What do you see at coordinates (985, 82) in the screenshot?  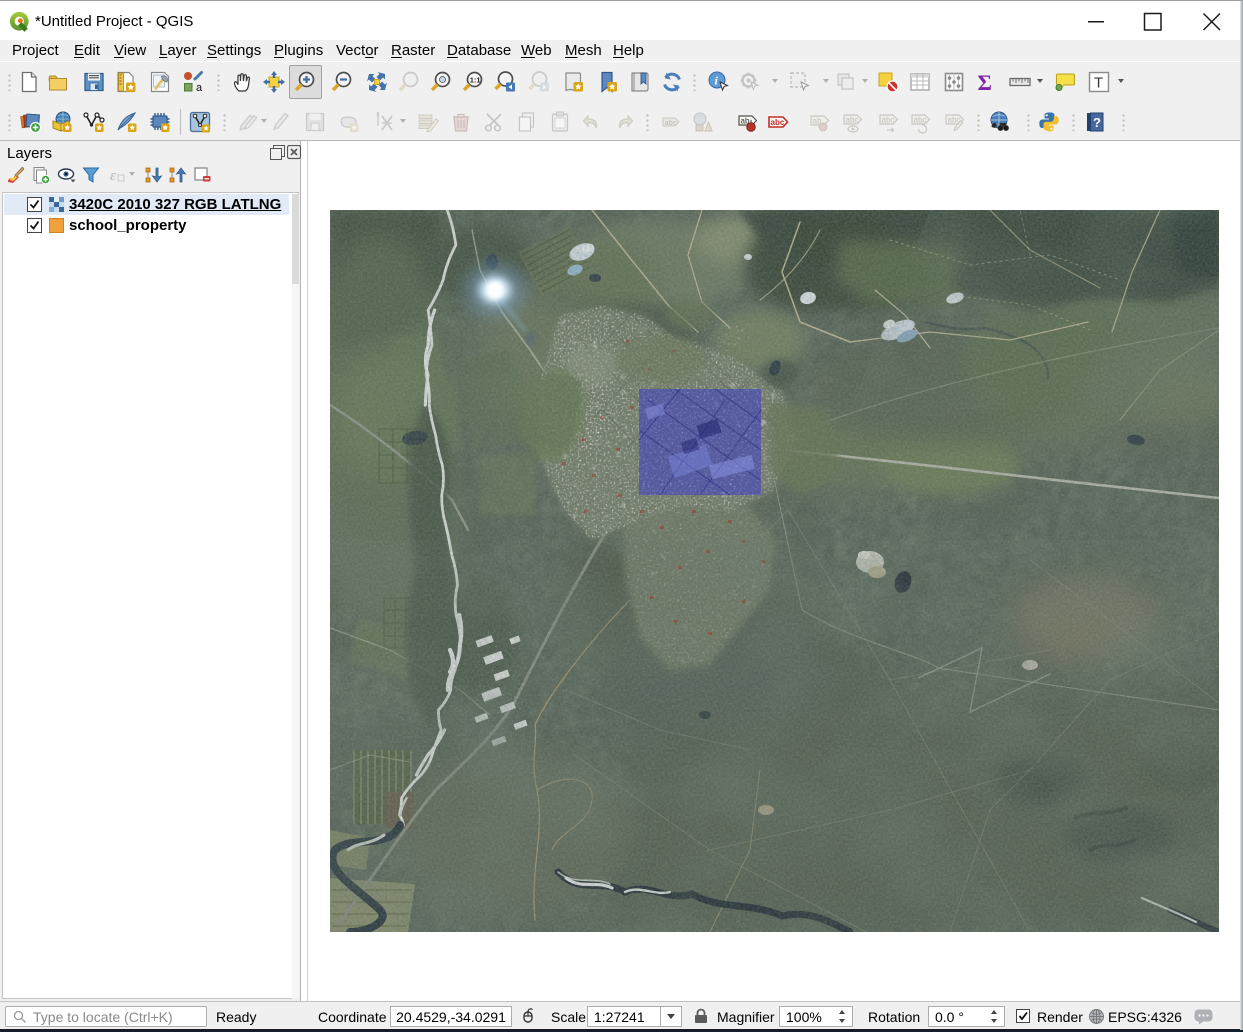 I see `svg-text: Σ` at bounding box center [985, 82].